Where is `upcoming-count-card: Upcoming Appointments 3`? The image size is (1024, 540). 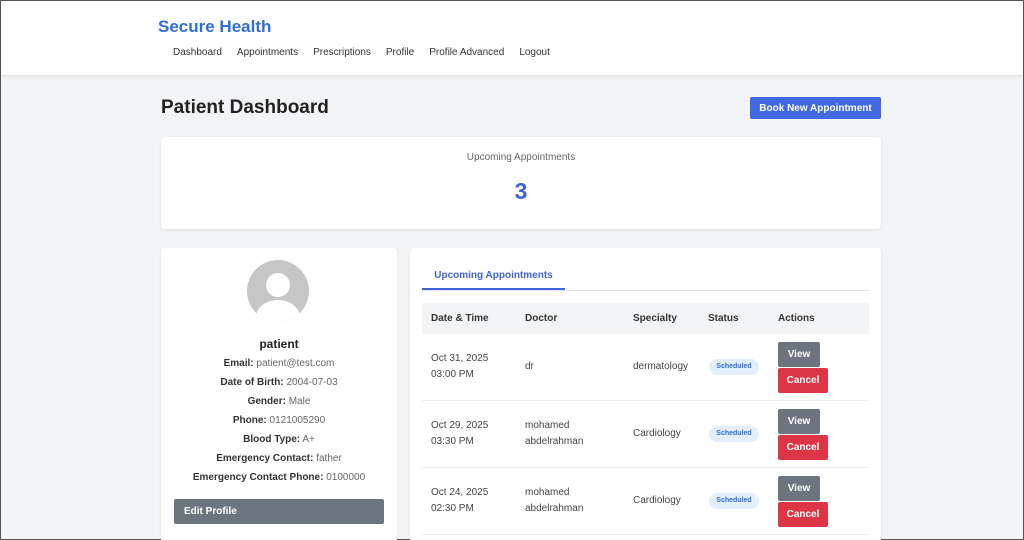 upcoming-count-card: Upcoming Appointments 3 is located at coordinates (521, 183).